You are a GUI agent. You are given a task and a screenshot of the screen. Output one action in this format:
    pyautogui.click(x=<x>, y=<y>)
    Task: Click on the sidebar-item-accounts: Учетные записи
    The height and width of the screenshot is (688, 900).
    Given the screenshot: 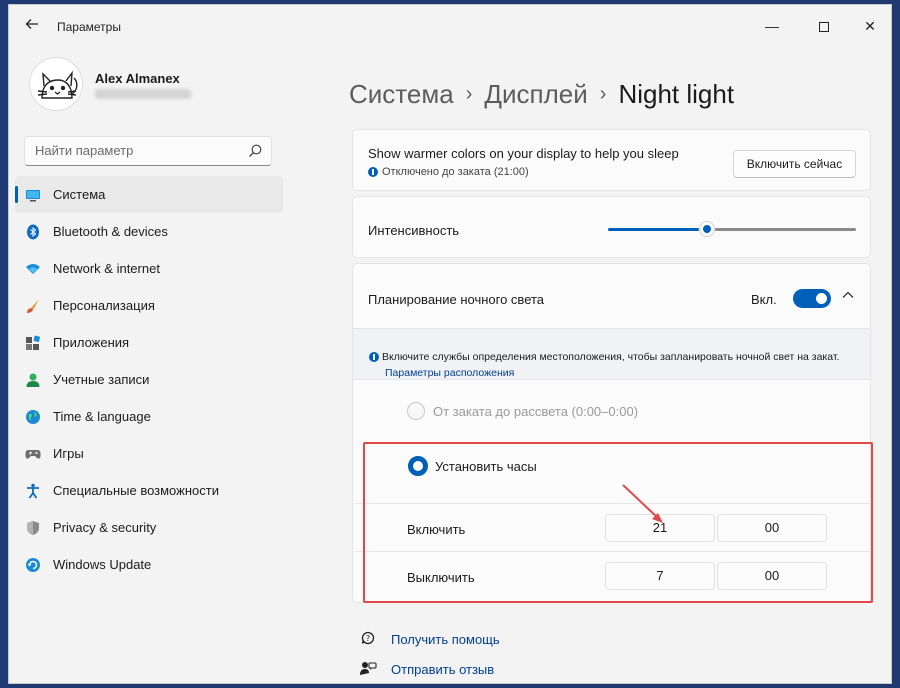 What is the action you would take?
    pyautogui.click(x=149, y=379)
    